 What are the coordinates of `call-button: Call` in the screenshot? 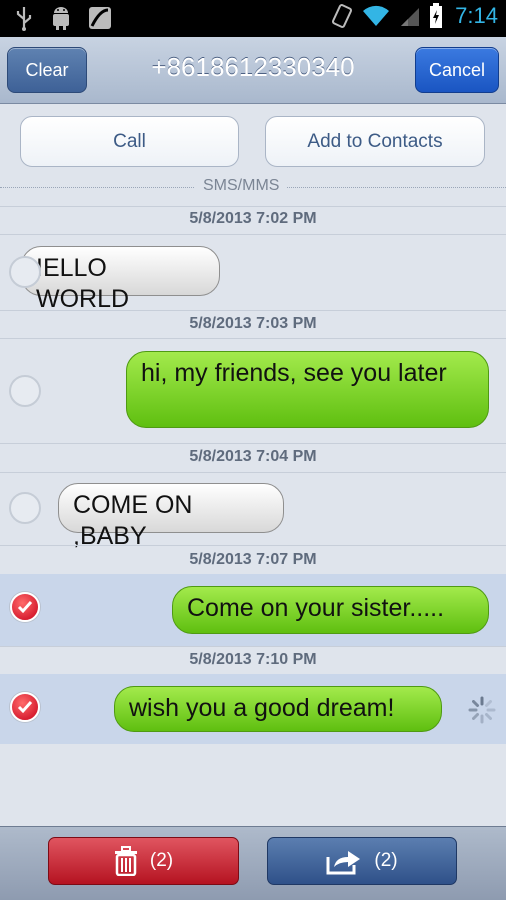 It's located at (129, 141).